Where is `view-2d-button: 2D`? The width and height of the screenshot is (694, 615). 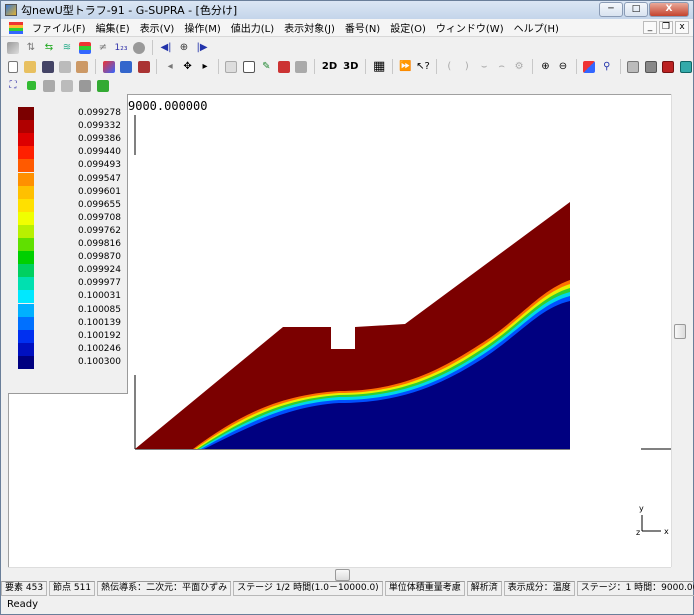 view-2d-button: 2D is located at coordinates (329, 66).